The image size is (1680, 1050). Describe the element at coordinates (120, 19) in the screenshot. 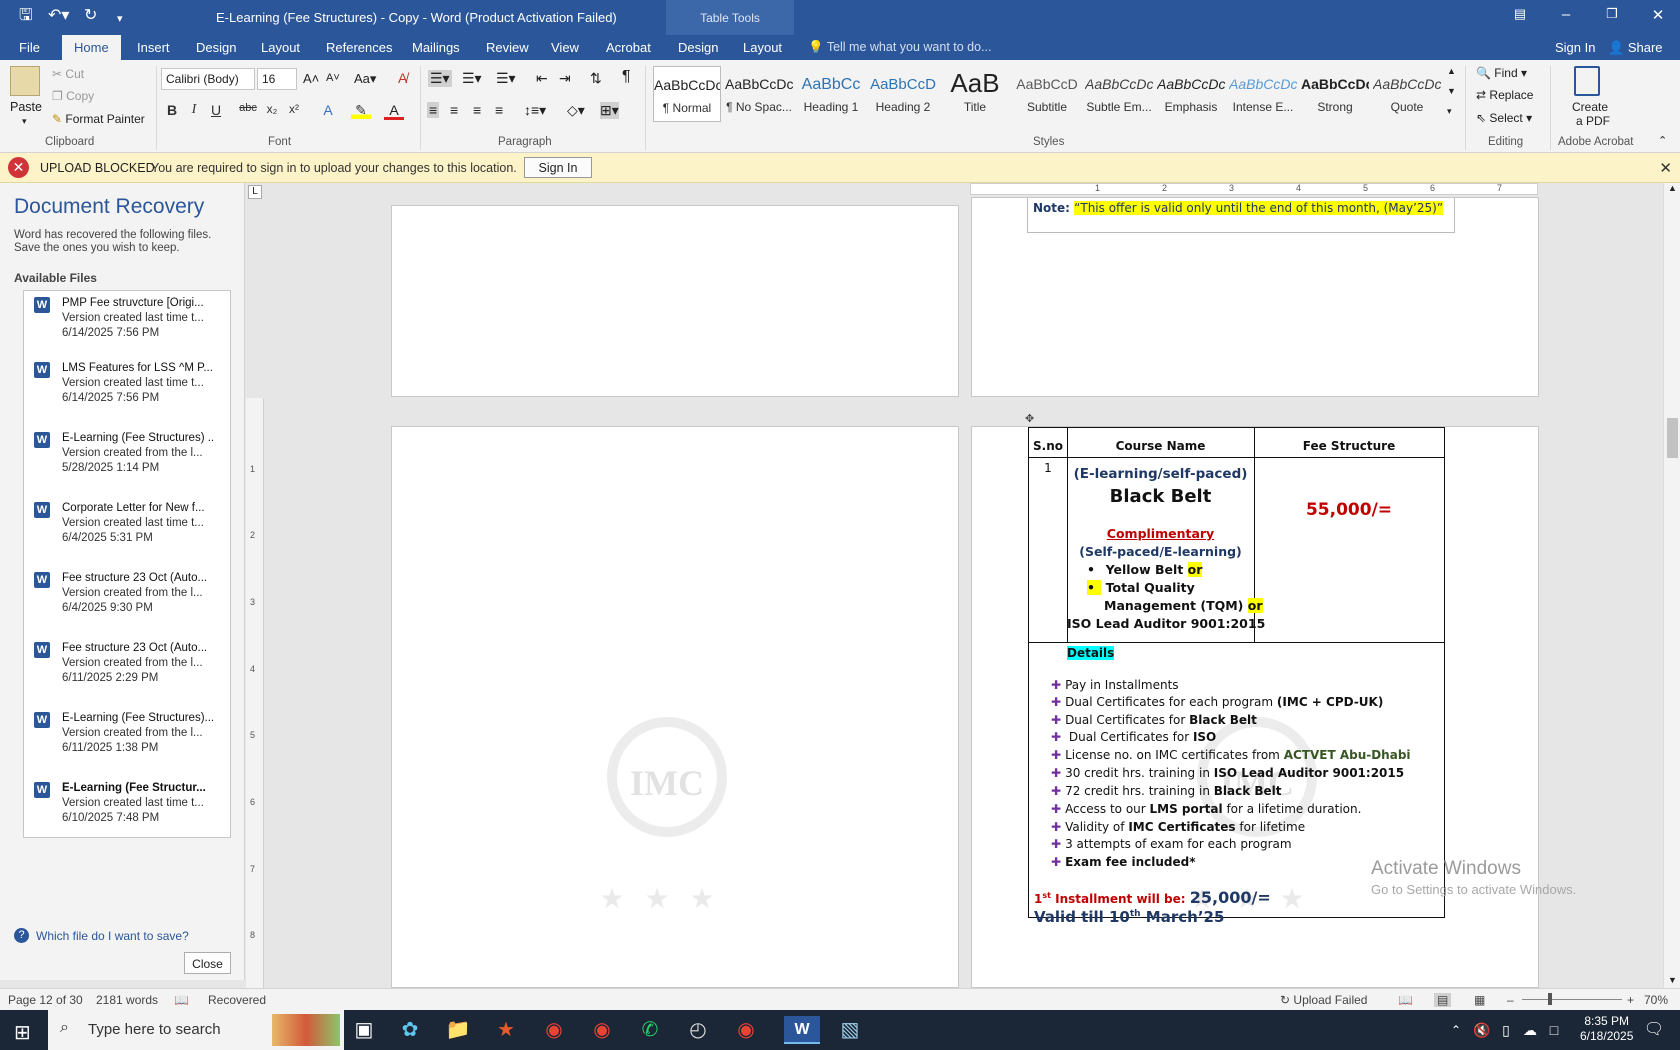

I see `customize-icon: ▾` at that location.